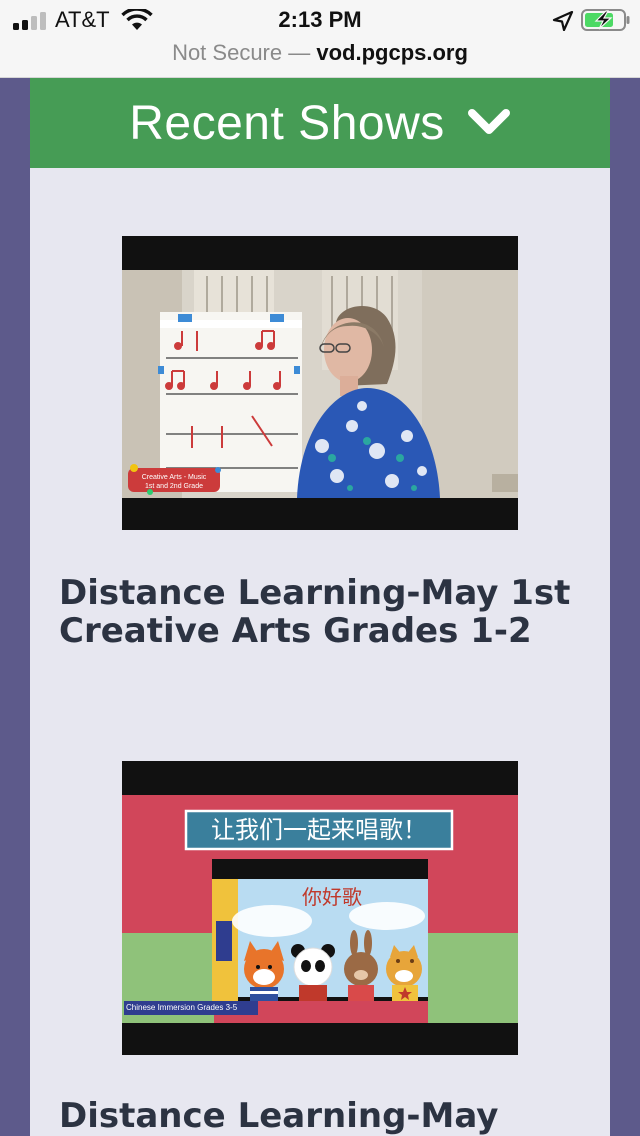 This screenshot has height=1136, width=640. I want to click on browser-top-bar: AT&T 2:13 PM Not Secure — vod.pgcps.org, so click(320, 39).